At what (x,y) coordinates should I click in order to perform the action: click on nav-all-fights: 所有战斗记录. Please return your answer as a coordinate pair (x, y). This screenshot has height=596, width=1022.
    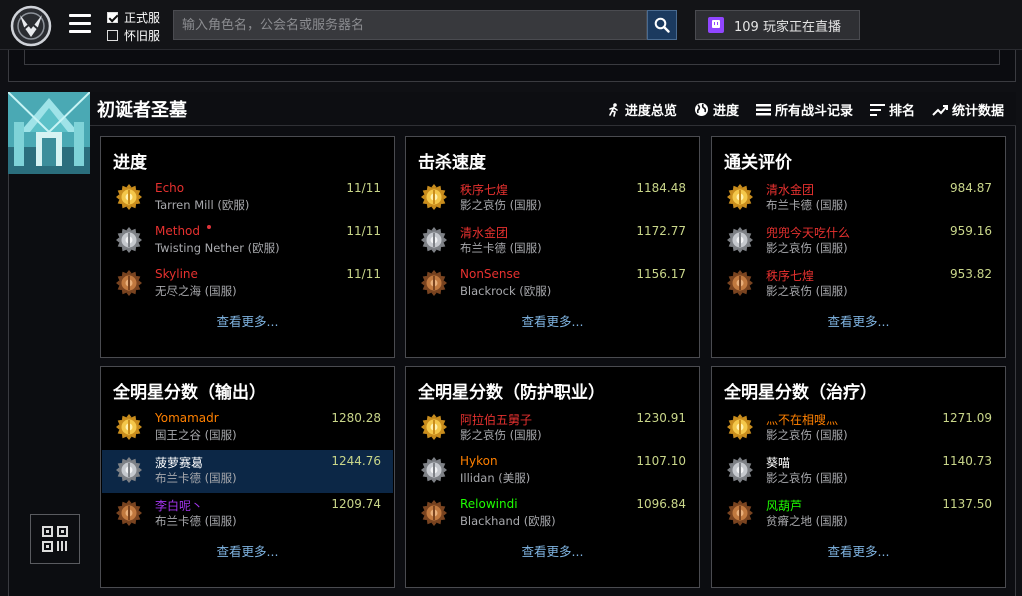
    Looking at the image, I should click on (804, 109).